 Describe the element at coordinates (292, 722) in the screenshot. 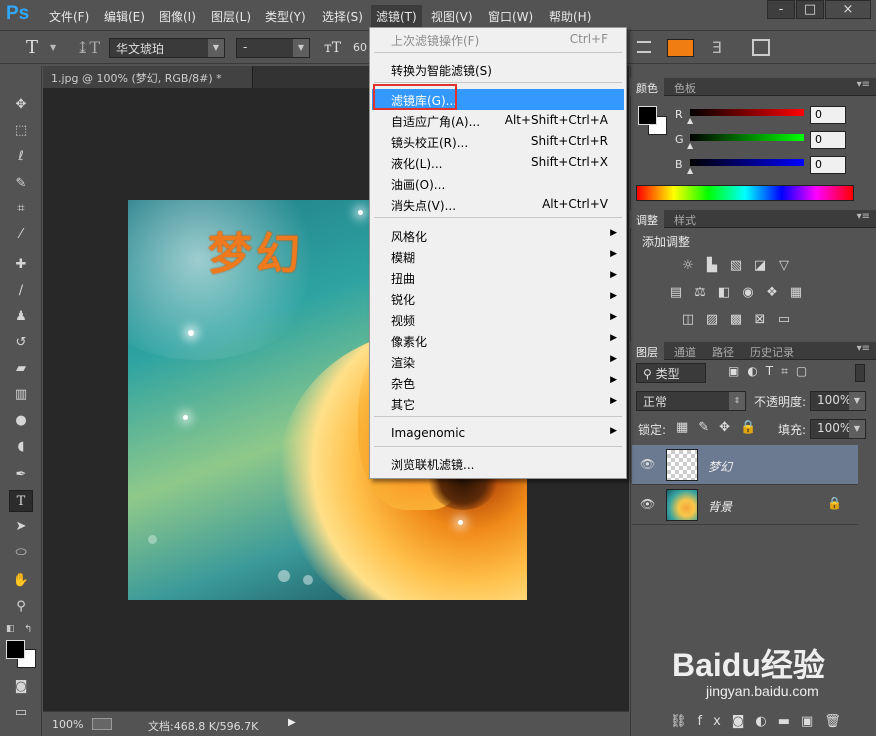

I see `status-arrow-icon: ▶` at that location.